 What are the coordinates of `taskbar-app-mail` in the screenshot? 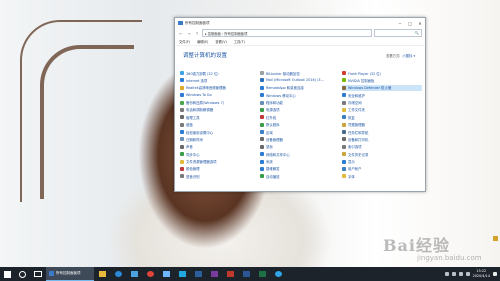 It's located at (166, 274).